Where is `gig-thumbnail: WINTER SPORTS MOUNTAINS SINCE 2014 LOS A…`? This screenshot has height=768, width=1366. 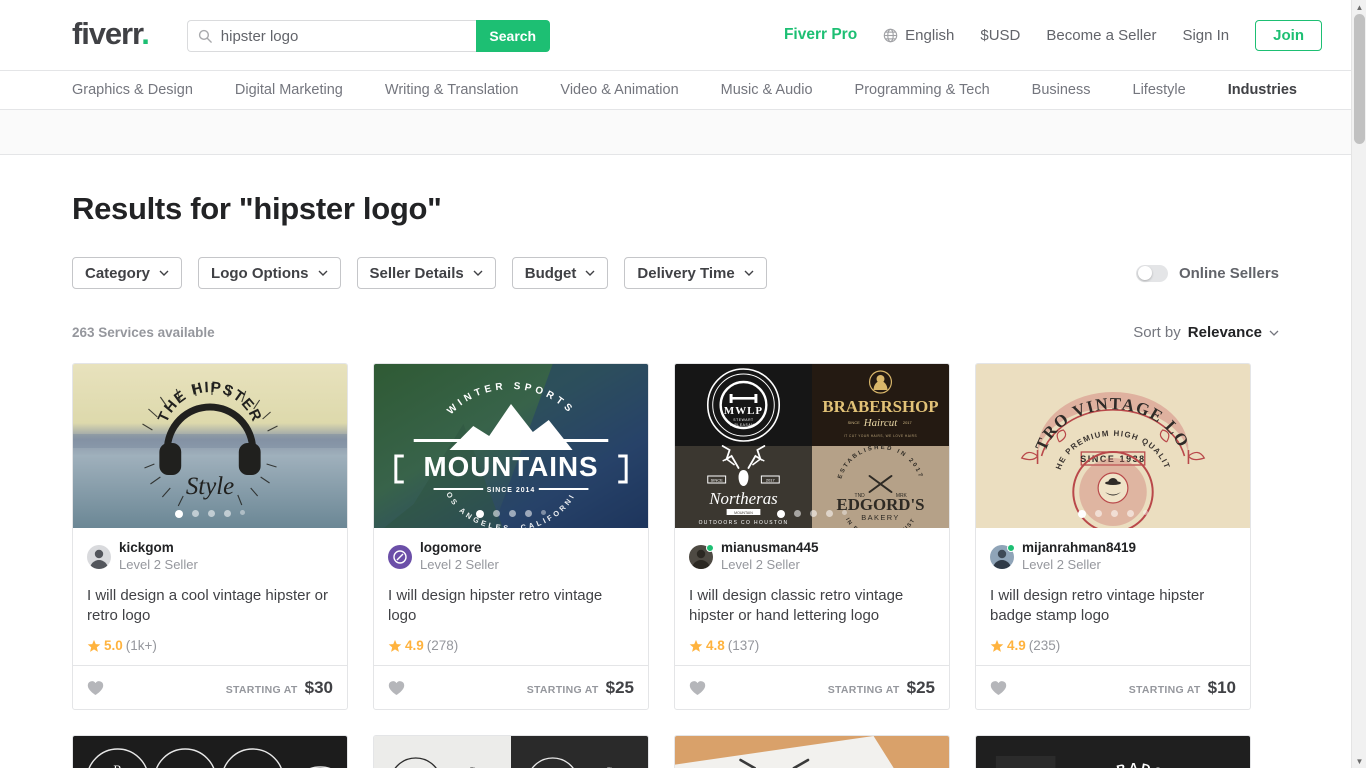
gig-thumbnail: WINTER SPORTS MOUNTAINS SINCE 2014 LOS A… is located at coordinates (511, 446).